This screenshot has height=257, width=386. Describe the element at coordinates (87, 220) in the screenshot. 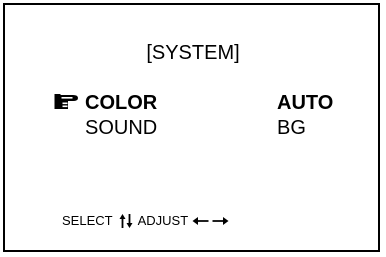

I see `select-label: SELECT` at that location.